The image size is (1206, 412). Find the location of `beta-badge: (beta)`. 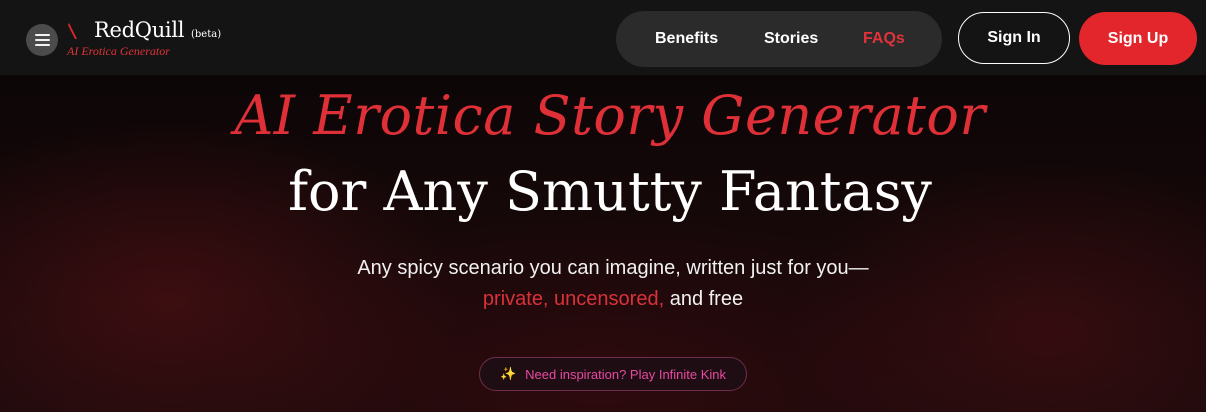

beta-badge: (beta) is located at coordinates (206, 34).